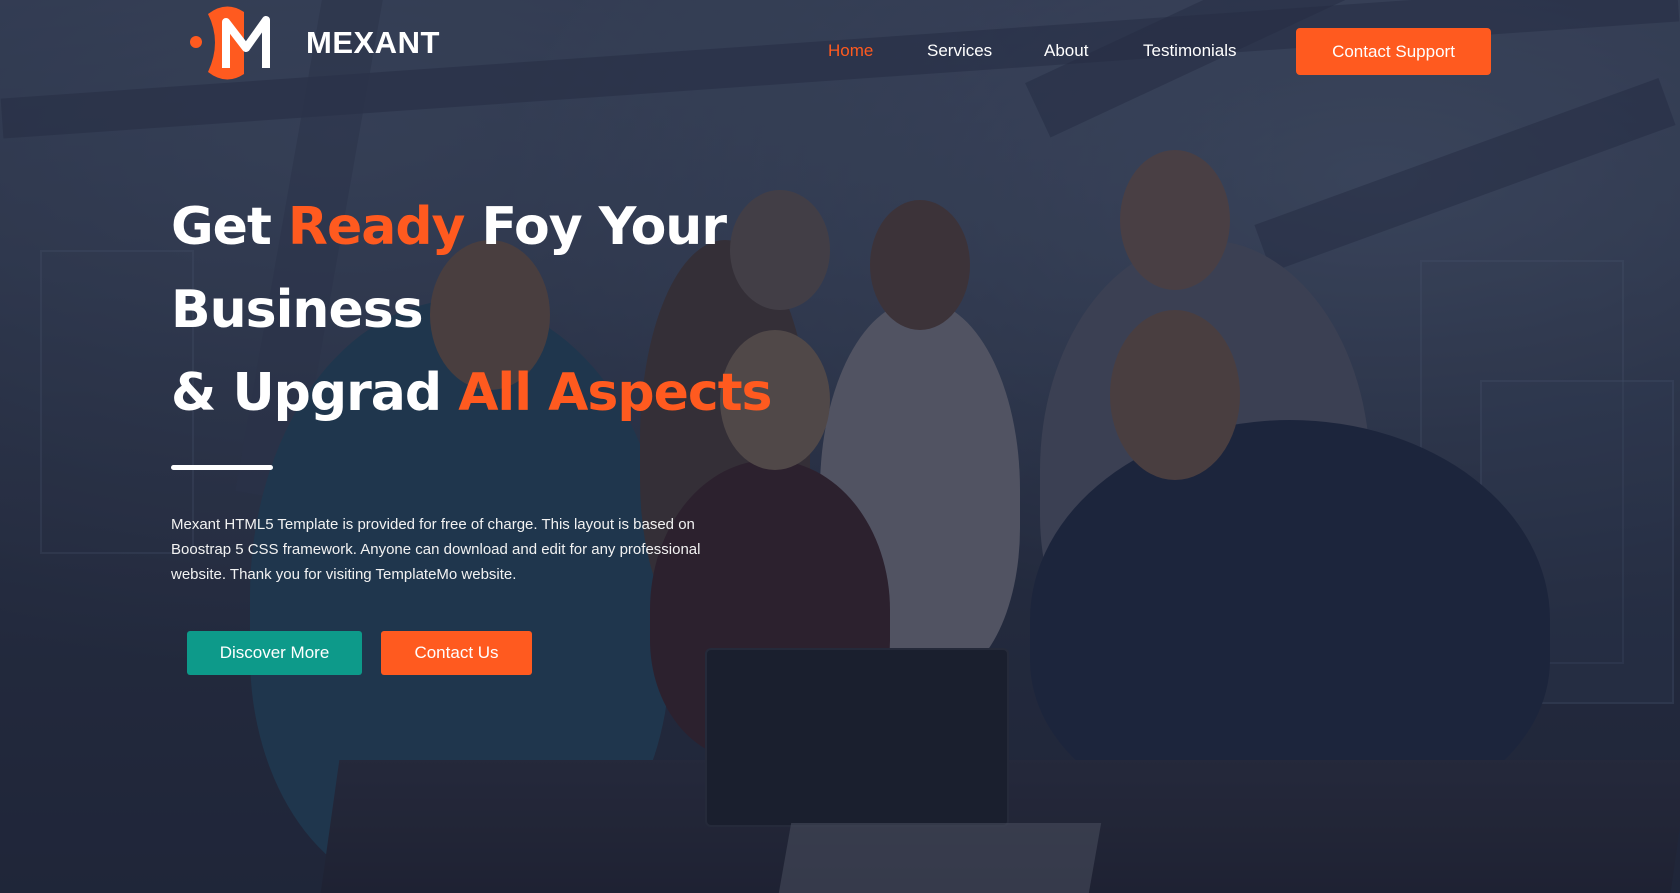 The width and height of the screenshot is (1680, 893). I want to click on hero-title-accent: Ready, so click(376, 227).